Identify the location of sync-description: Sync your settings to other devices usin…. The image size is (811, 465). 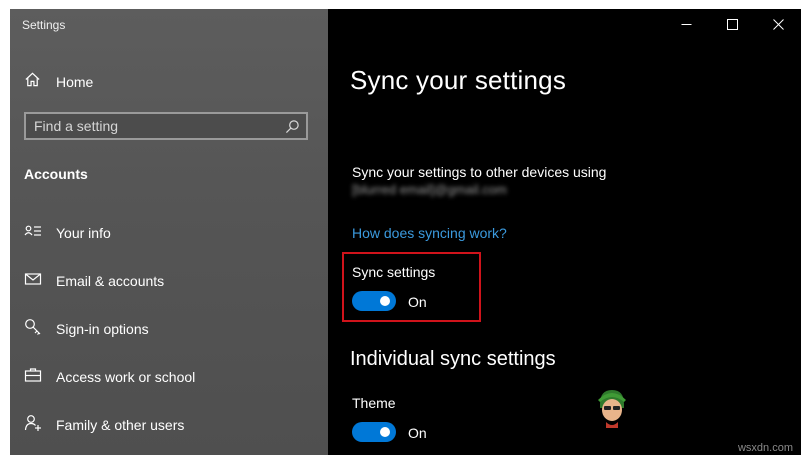
(479, 172).